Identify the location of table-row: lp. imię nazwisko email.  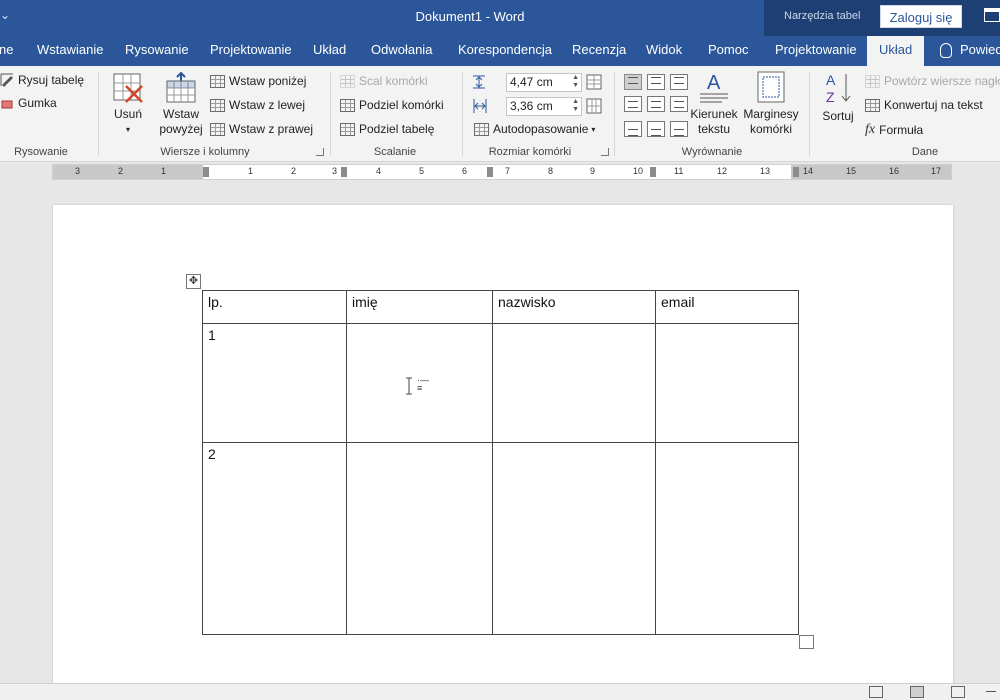
(500, 307).